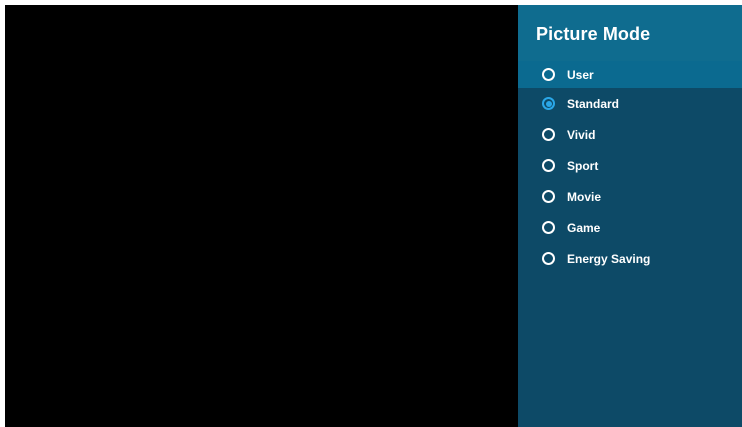 Image resolution: width=742 pixels, height=427 pixels. I want to click on option-energy-saving: Energy Saving, so click(630, 258).